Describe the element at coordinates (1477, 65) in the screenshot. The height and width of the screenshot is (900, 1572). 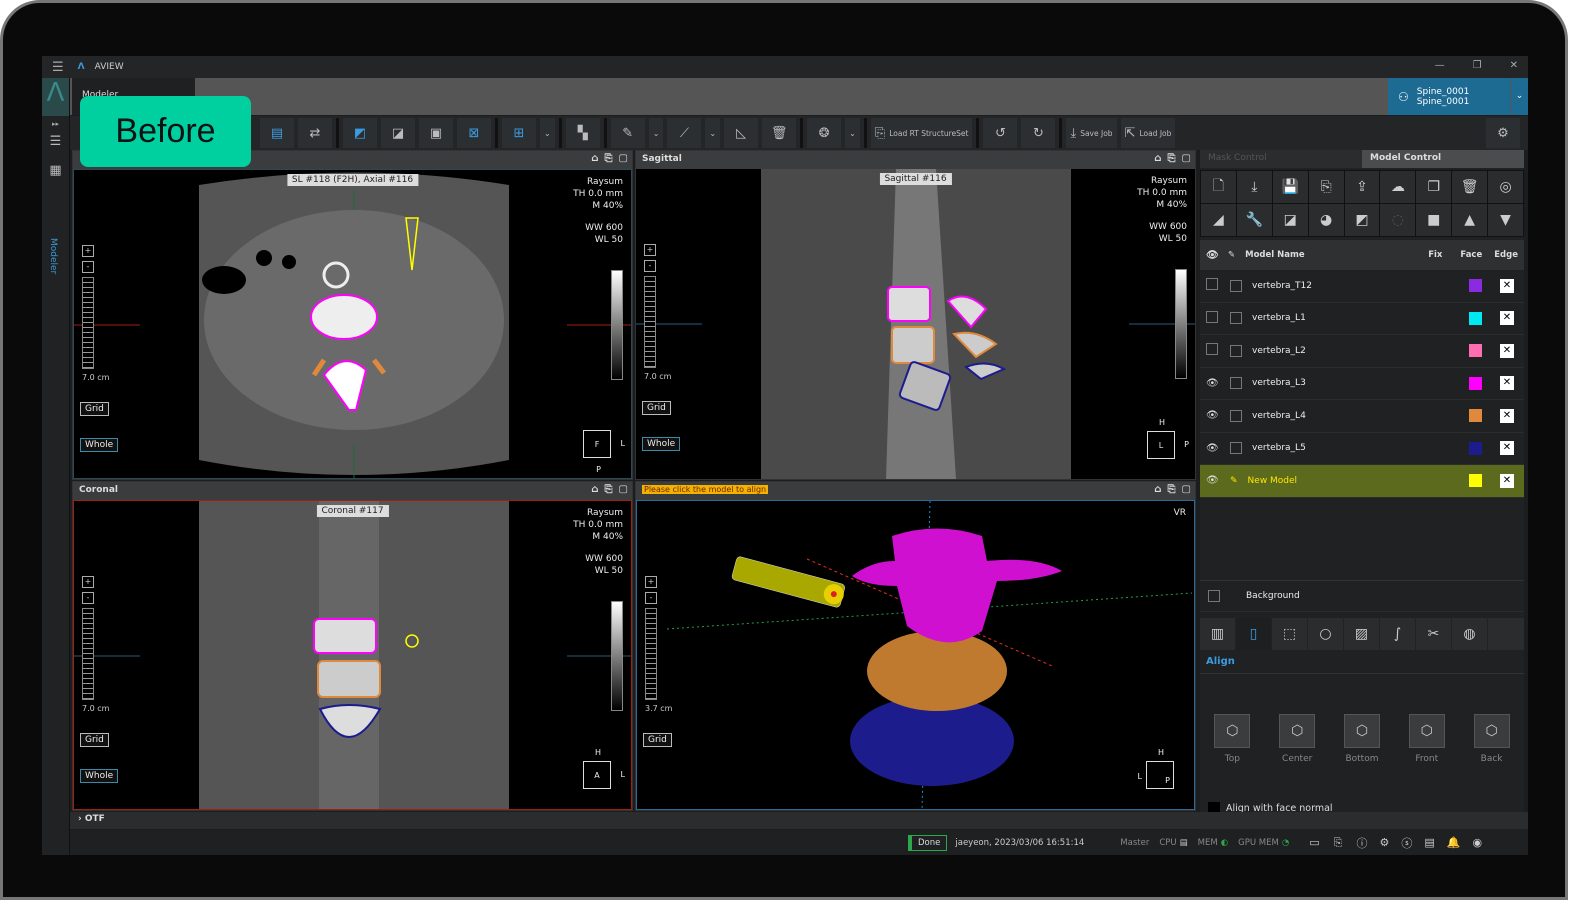
I see `restore-button: ❐` at that location.